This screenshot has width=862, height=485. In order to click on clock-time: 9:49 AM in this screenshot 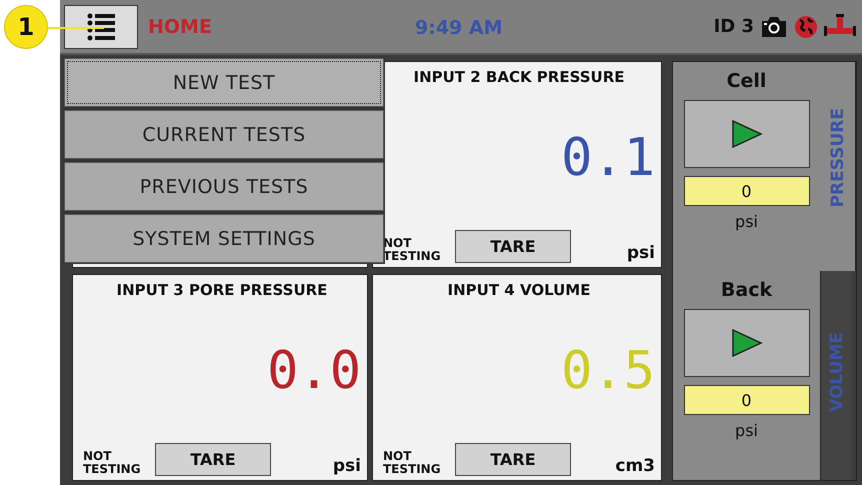, I will do `click(458, 28)`.